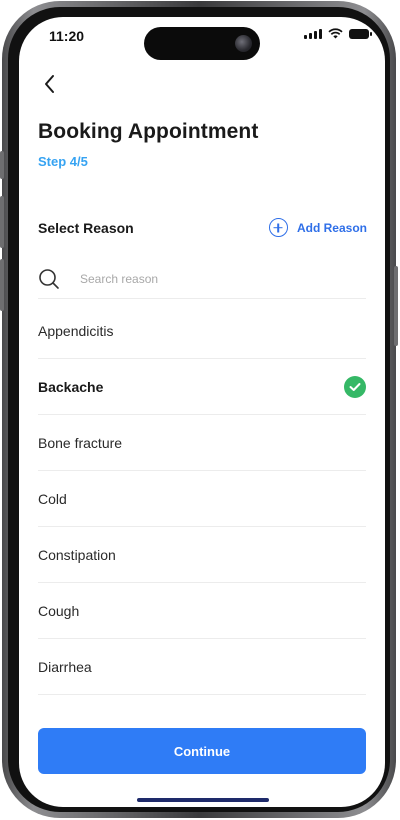 This screenshot has width=400, height=820. I want to click on signal-icon, so click(313, 33).